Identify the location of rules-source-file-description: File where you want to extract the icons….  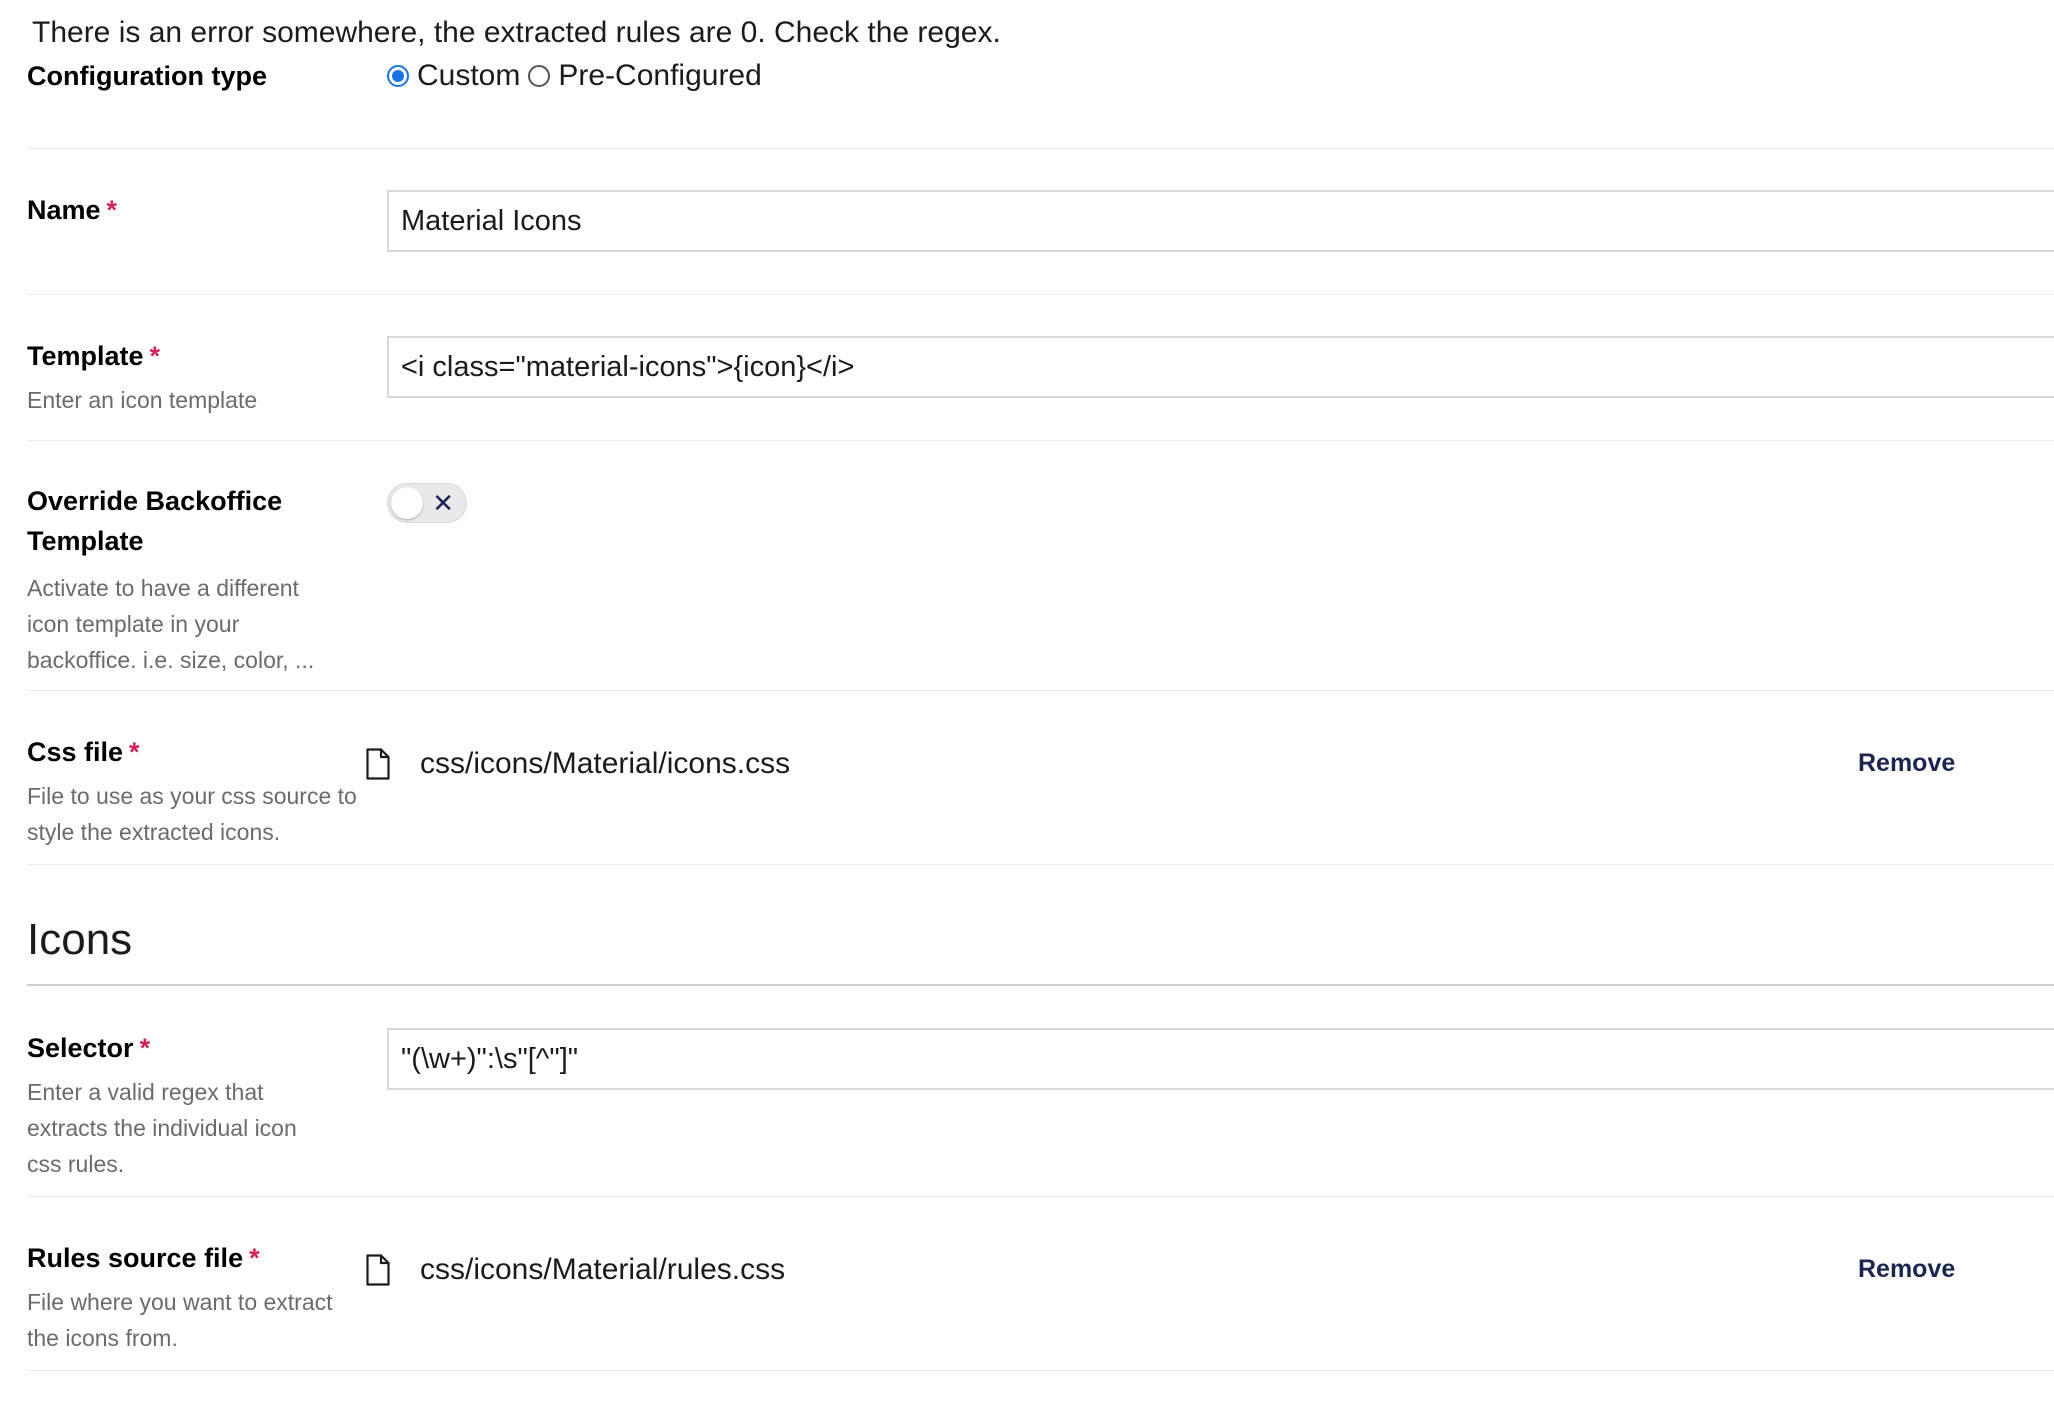
(180, 1320).